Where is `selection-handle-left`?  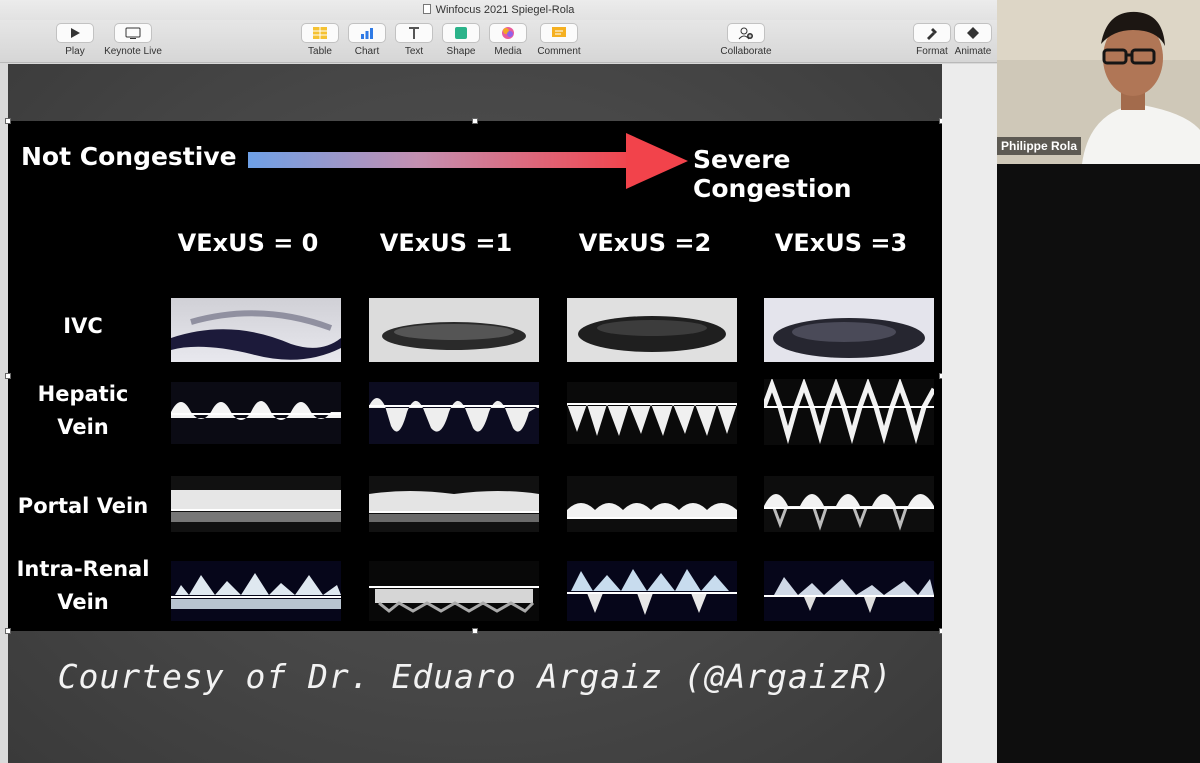
selection-handle-left is located at coordinates (8, 376).